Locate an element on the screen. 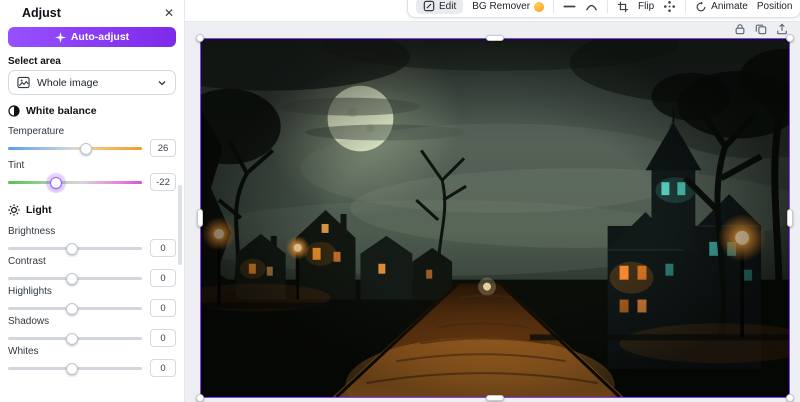 Image resolution: width=800 pixels, height=402 pixels. select-area-label: Select area is located at coordinates (34, 61).